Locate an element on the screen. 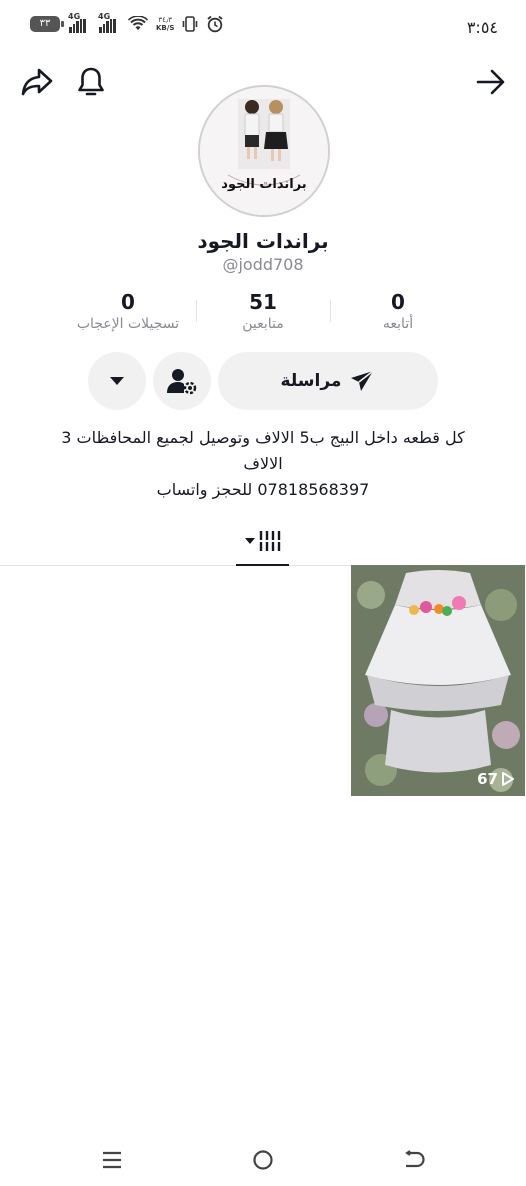 The height and width of the screenshot is (1186, 526). following-stat: 0 أتابعه is located at coordinates (398, 311).